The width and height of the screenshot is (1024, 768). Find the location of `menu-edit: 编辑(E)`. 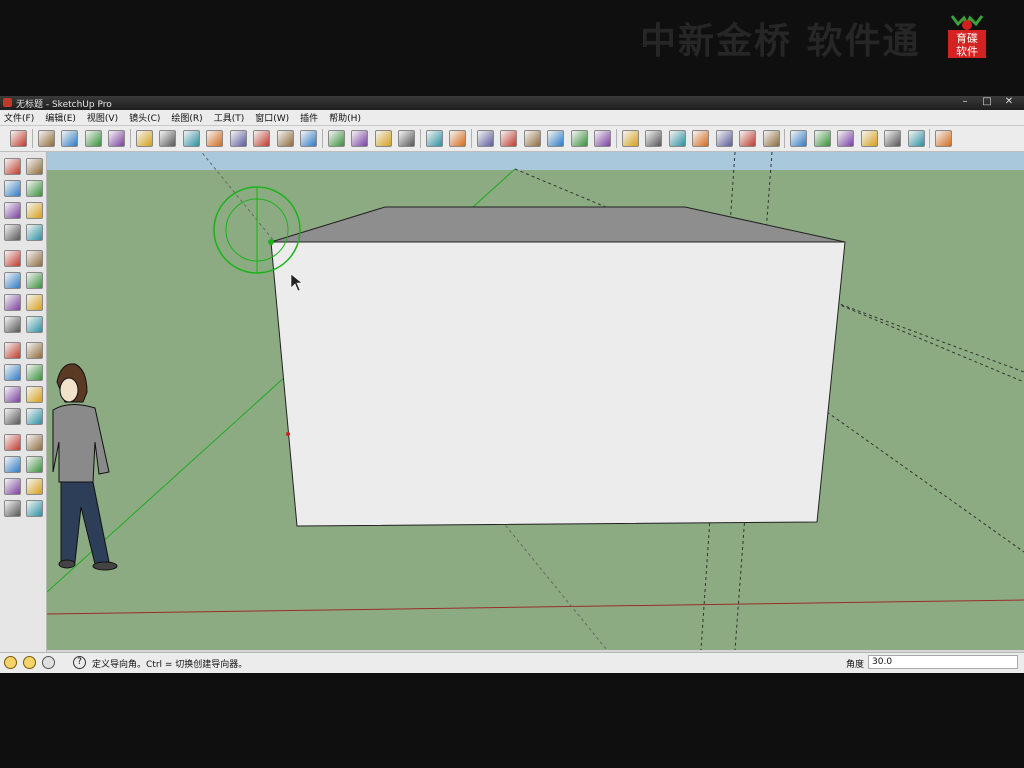

menu-edit: 编辑(E) is located at coordinates (60, 117).